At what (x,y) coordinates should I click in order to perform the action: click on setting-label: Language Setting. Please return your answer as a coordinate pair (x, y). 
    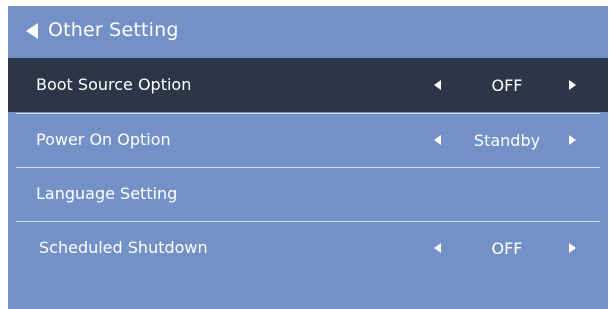
    Looking at the image, I should click on (107, 193).